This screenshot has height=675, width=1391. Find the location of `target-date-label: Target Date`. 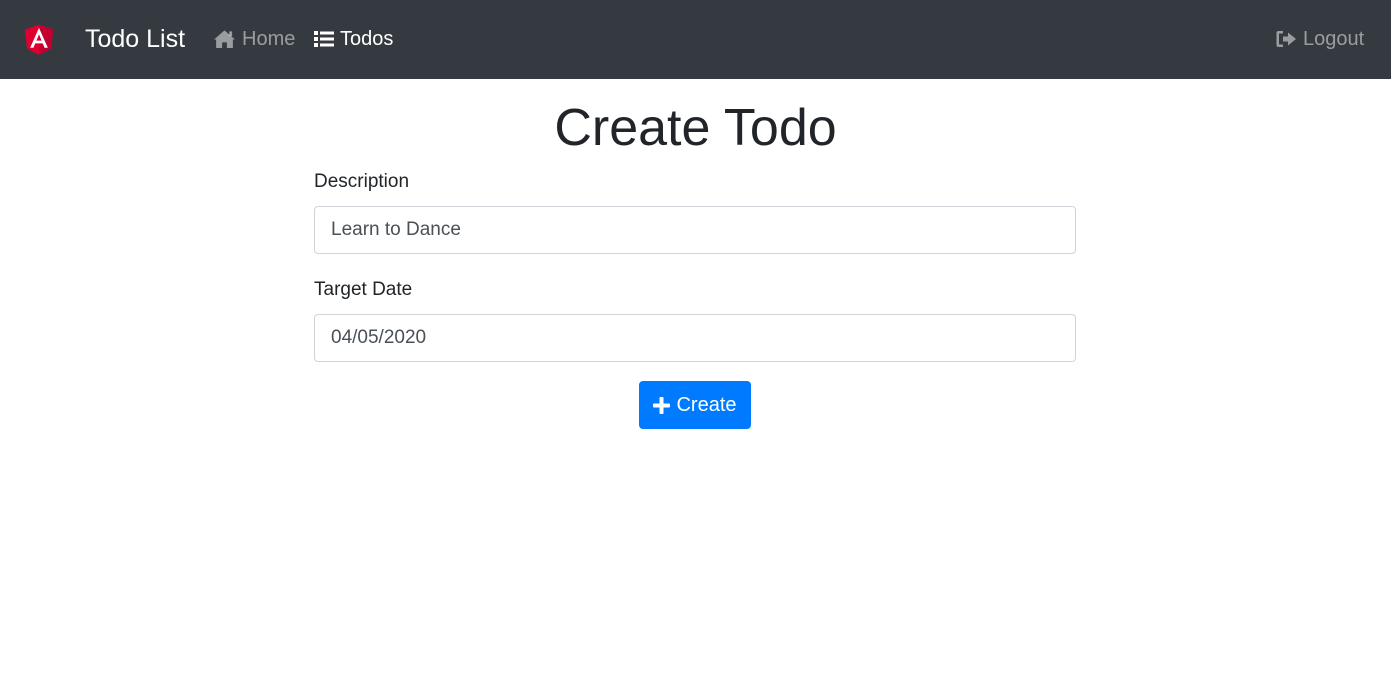

target-date-label: Target Date is located at coordinates (363, 289).